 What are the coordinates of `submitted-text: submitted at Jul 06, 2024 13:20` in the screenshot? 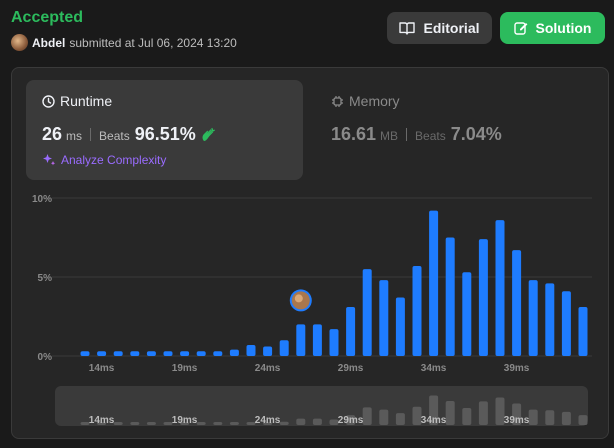 It's located at (153, 42).